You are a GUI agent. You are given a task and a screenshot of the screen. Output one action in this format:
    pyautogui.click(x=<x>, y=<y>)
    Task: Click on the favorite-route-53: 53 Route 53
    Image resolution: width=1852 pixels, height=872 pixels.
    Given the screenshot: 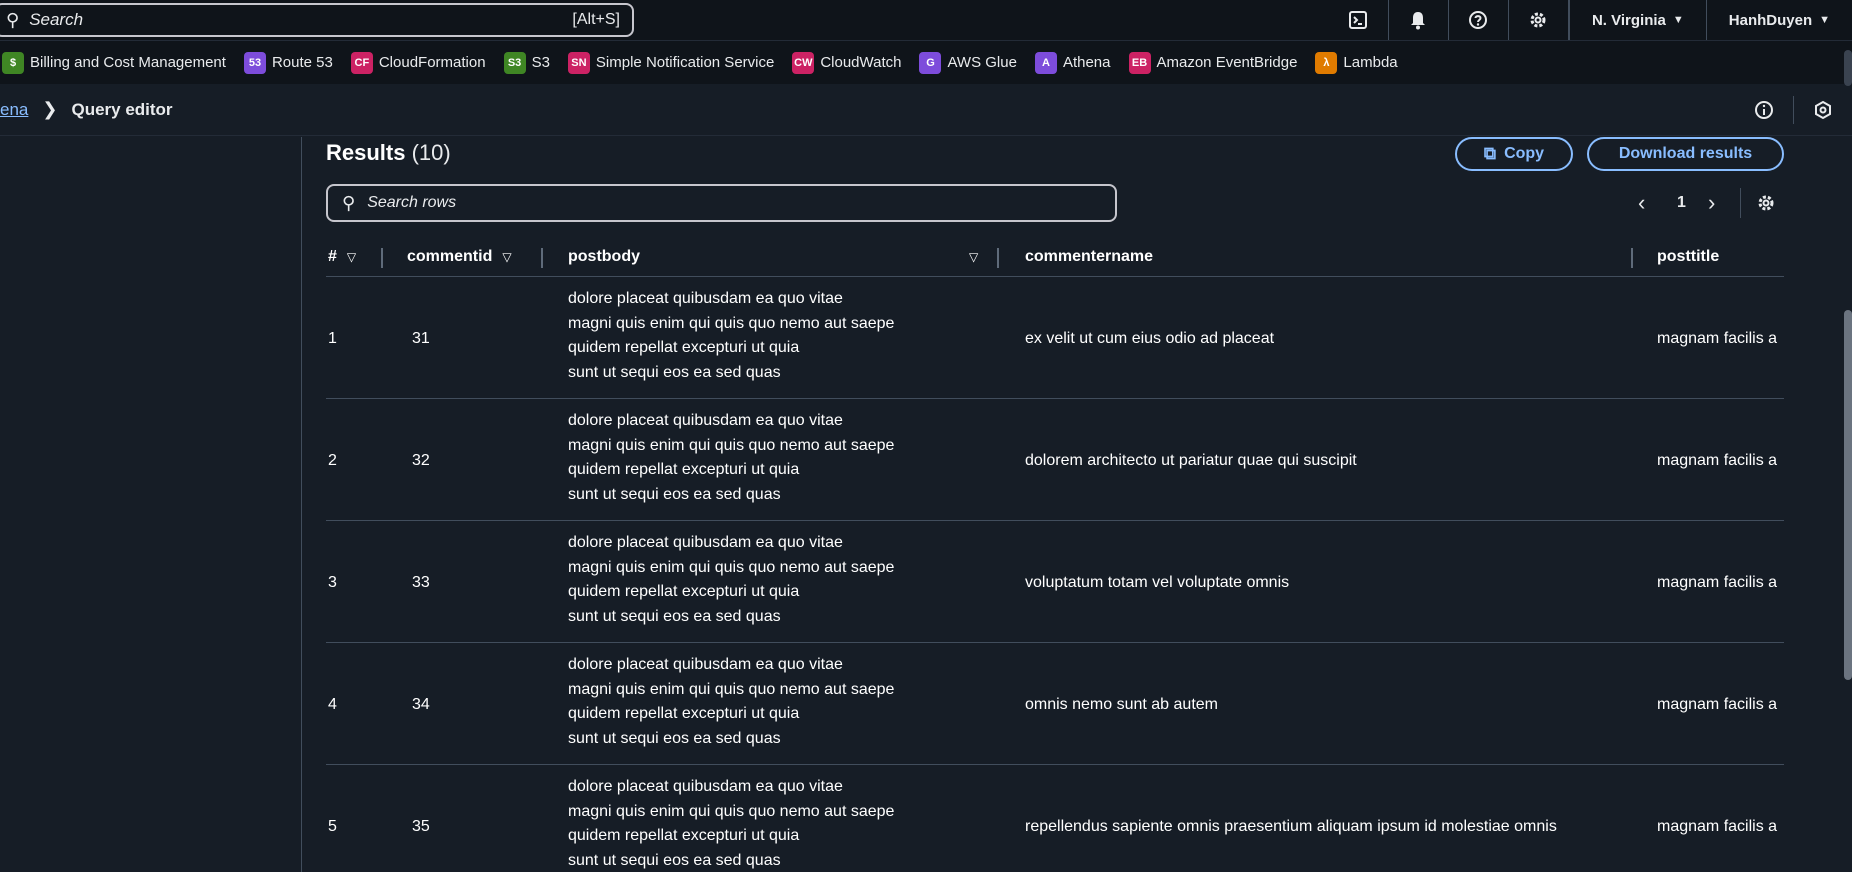 What is the action you would take?
    pyautogui.click(x=288, y=62)
    